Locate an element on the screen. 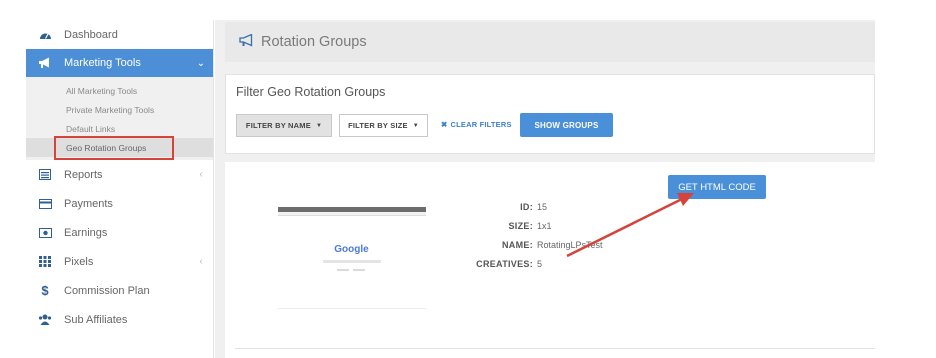  chevron-down-icon: ⌄ is located at coordinates (201, 63).